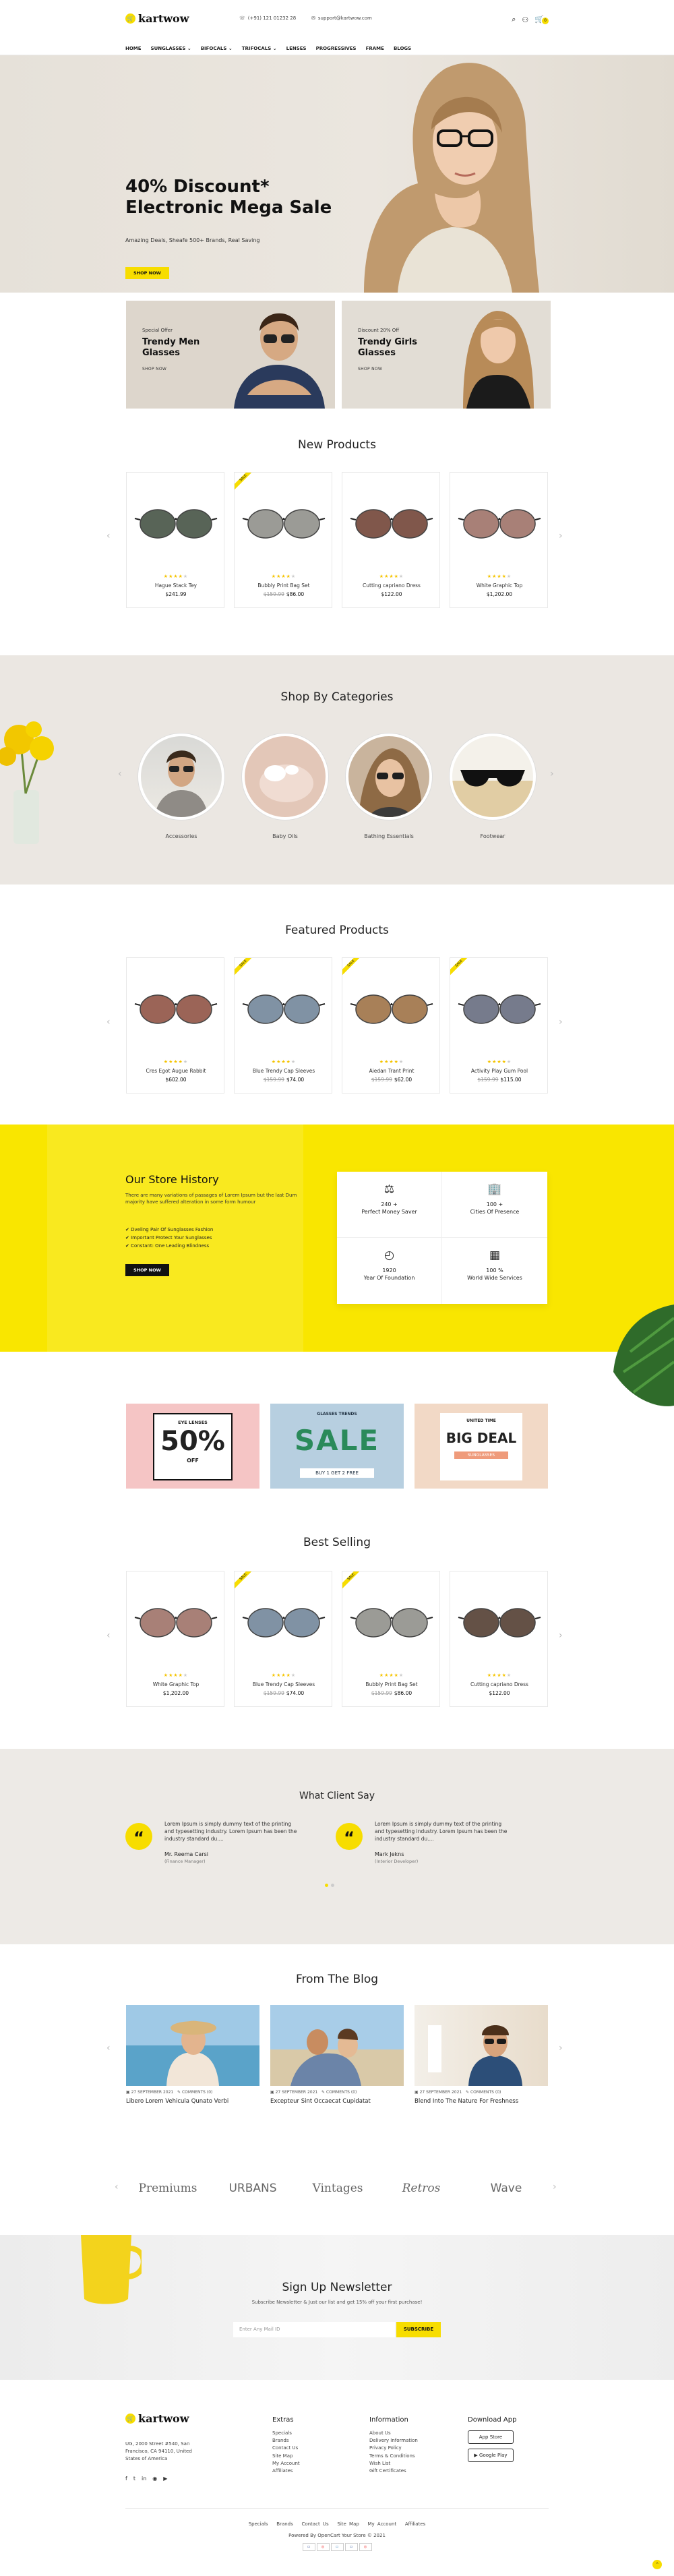 Image resolution: width=674 pixels, height=2576 pixels. Describe the element at coordinates (285, 786) in the screenshot. I see `category-baby-oils: Baby Oils` at that location.